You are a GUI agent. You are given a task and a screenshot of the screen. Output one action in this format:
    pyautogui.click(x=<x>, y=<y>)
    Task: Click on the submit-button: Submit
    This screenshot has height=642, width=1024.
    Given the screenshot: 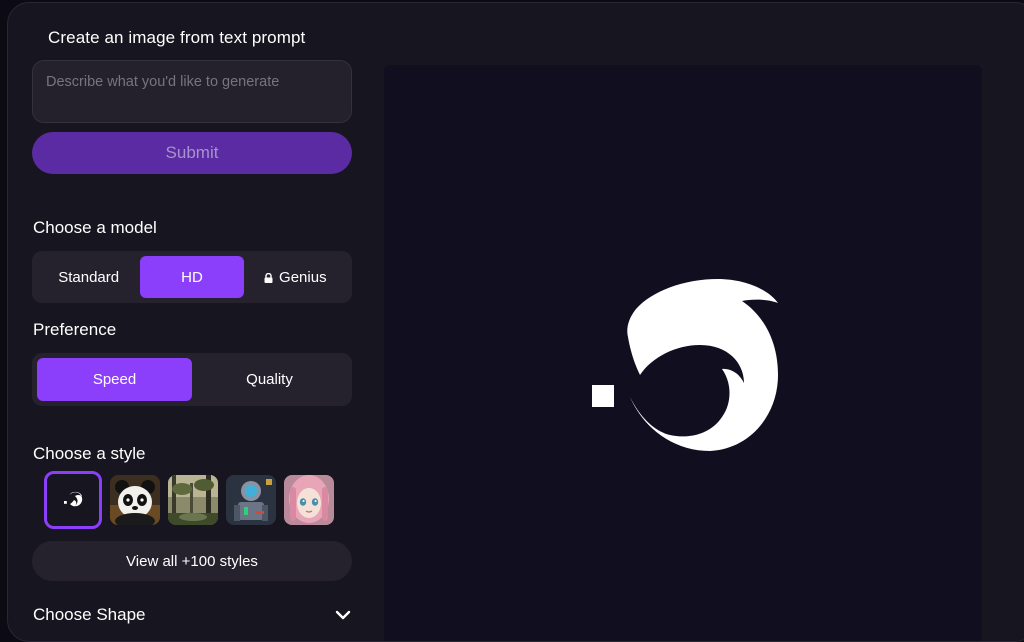 What is the action you would take?
    pyautogui.click(x=192, y=153)
    